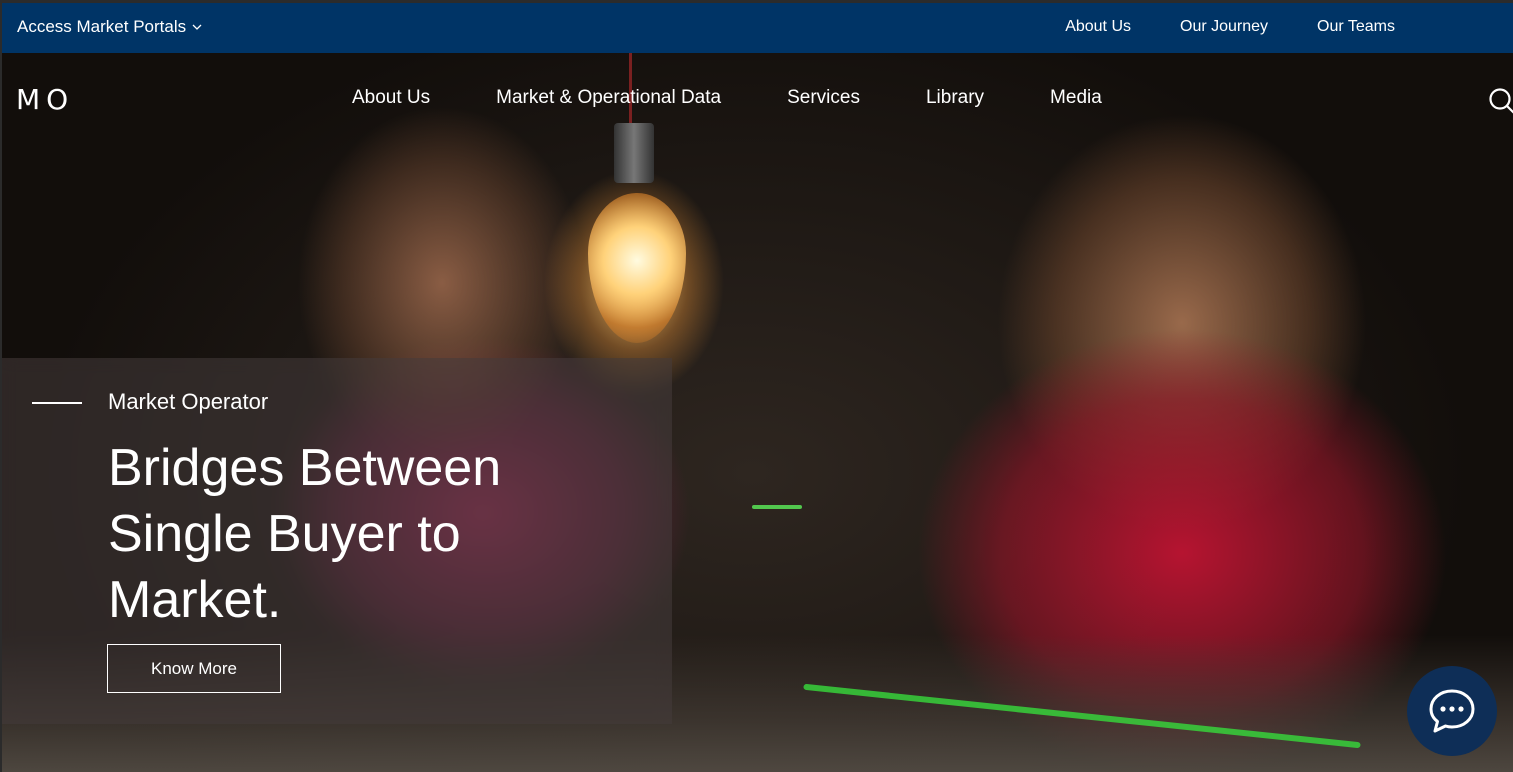 This screenshot has height=772, width=1513. I want to click on nav-item-market-operational-data: Market & Operational Data, so click(608, 98).